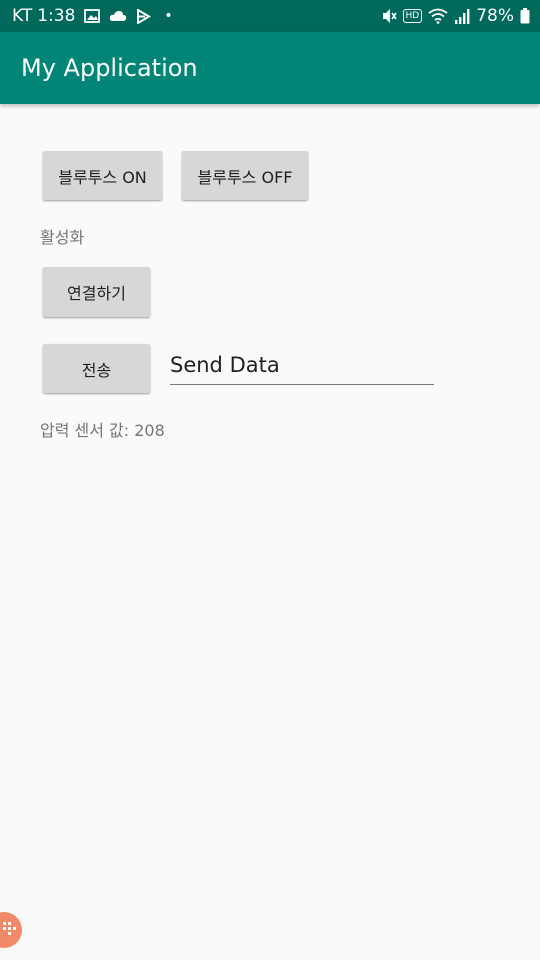 The image size is (540, 960). I want to click on status-left: KT 1:38 •, so click(92, 16).